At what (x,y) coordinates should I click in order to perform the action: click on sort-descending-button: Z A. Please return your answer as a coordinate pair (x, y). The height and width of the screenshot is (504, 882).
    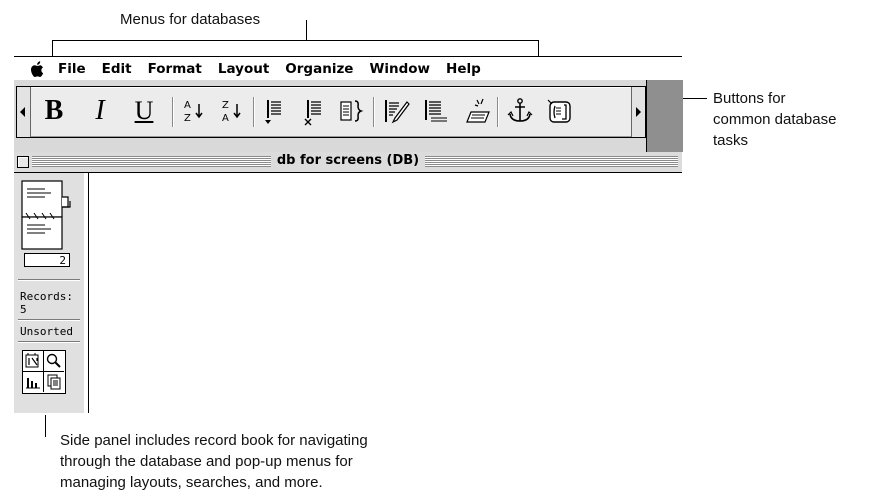
    Looking at the image, I should click on (232, 111).